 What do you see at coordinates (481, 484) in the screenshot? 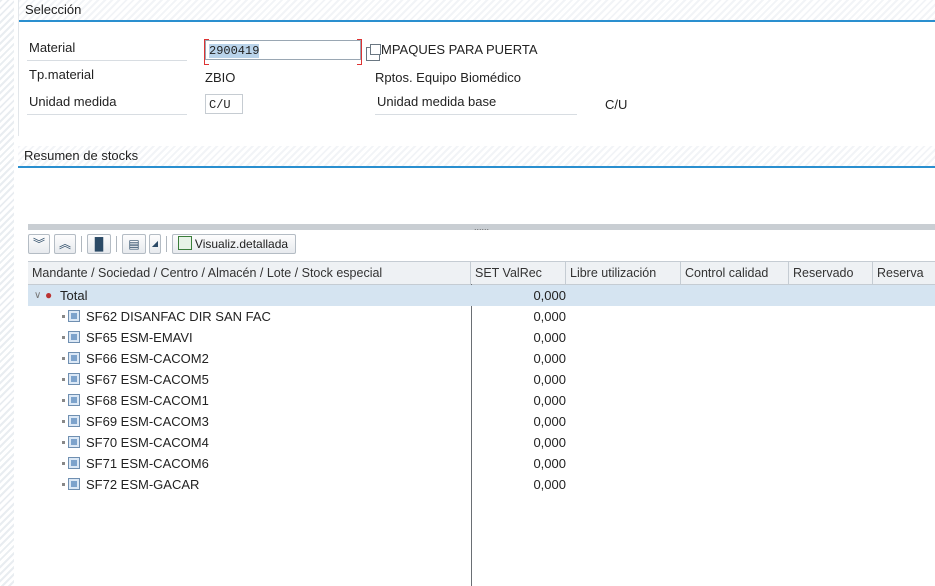
I see `tree-row: SF72 ESM-GACAR 0,000` at bounding box center [481, 484].